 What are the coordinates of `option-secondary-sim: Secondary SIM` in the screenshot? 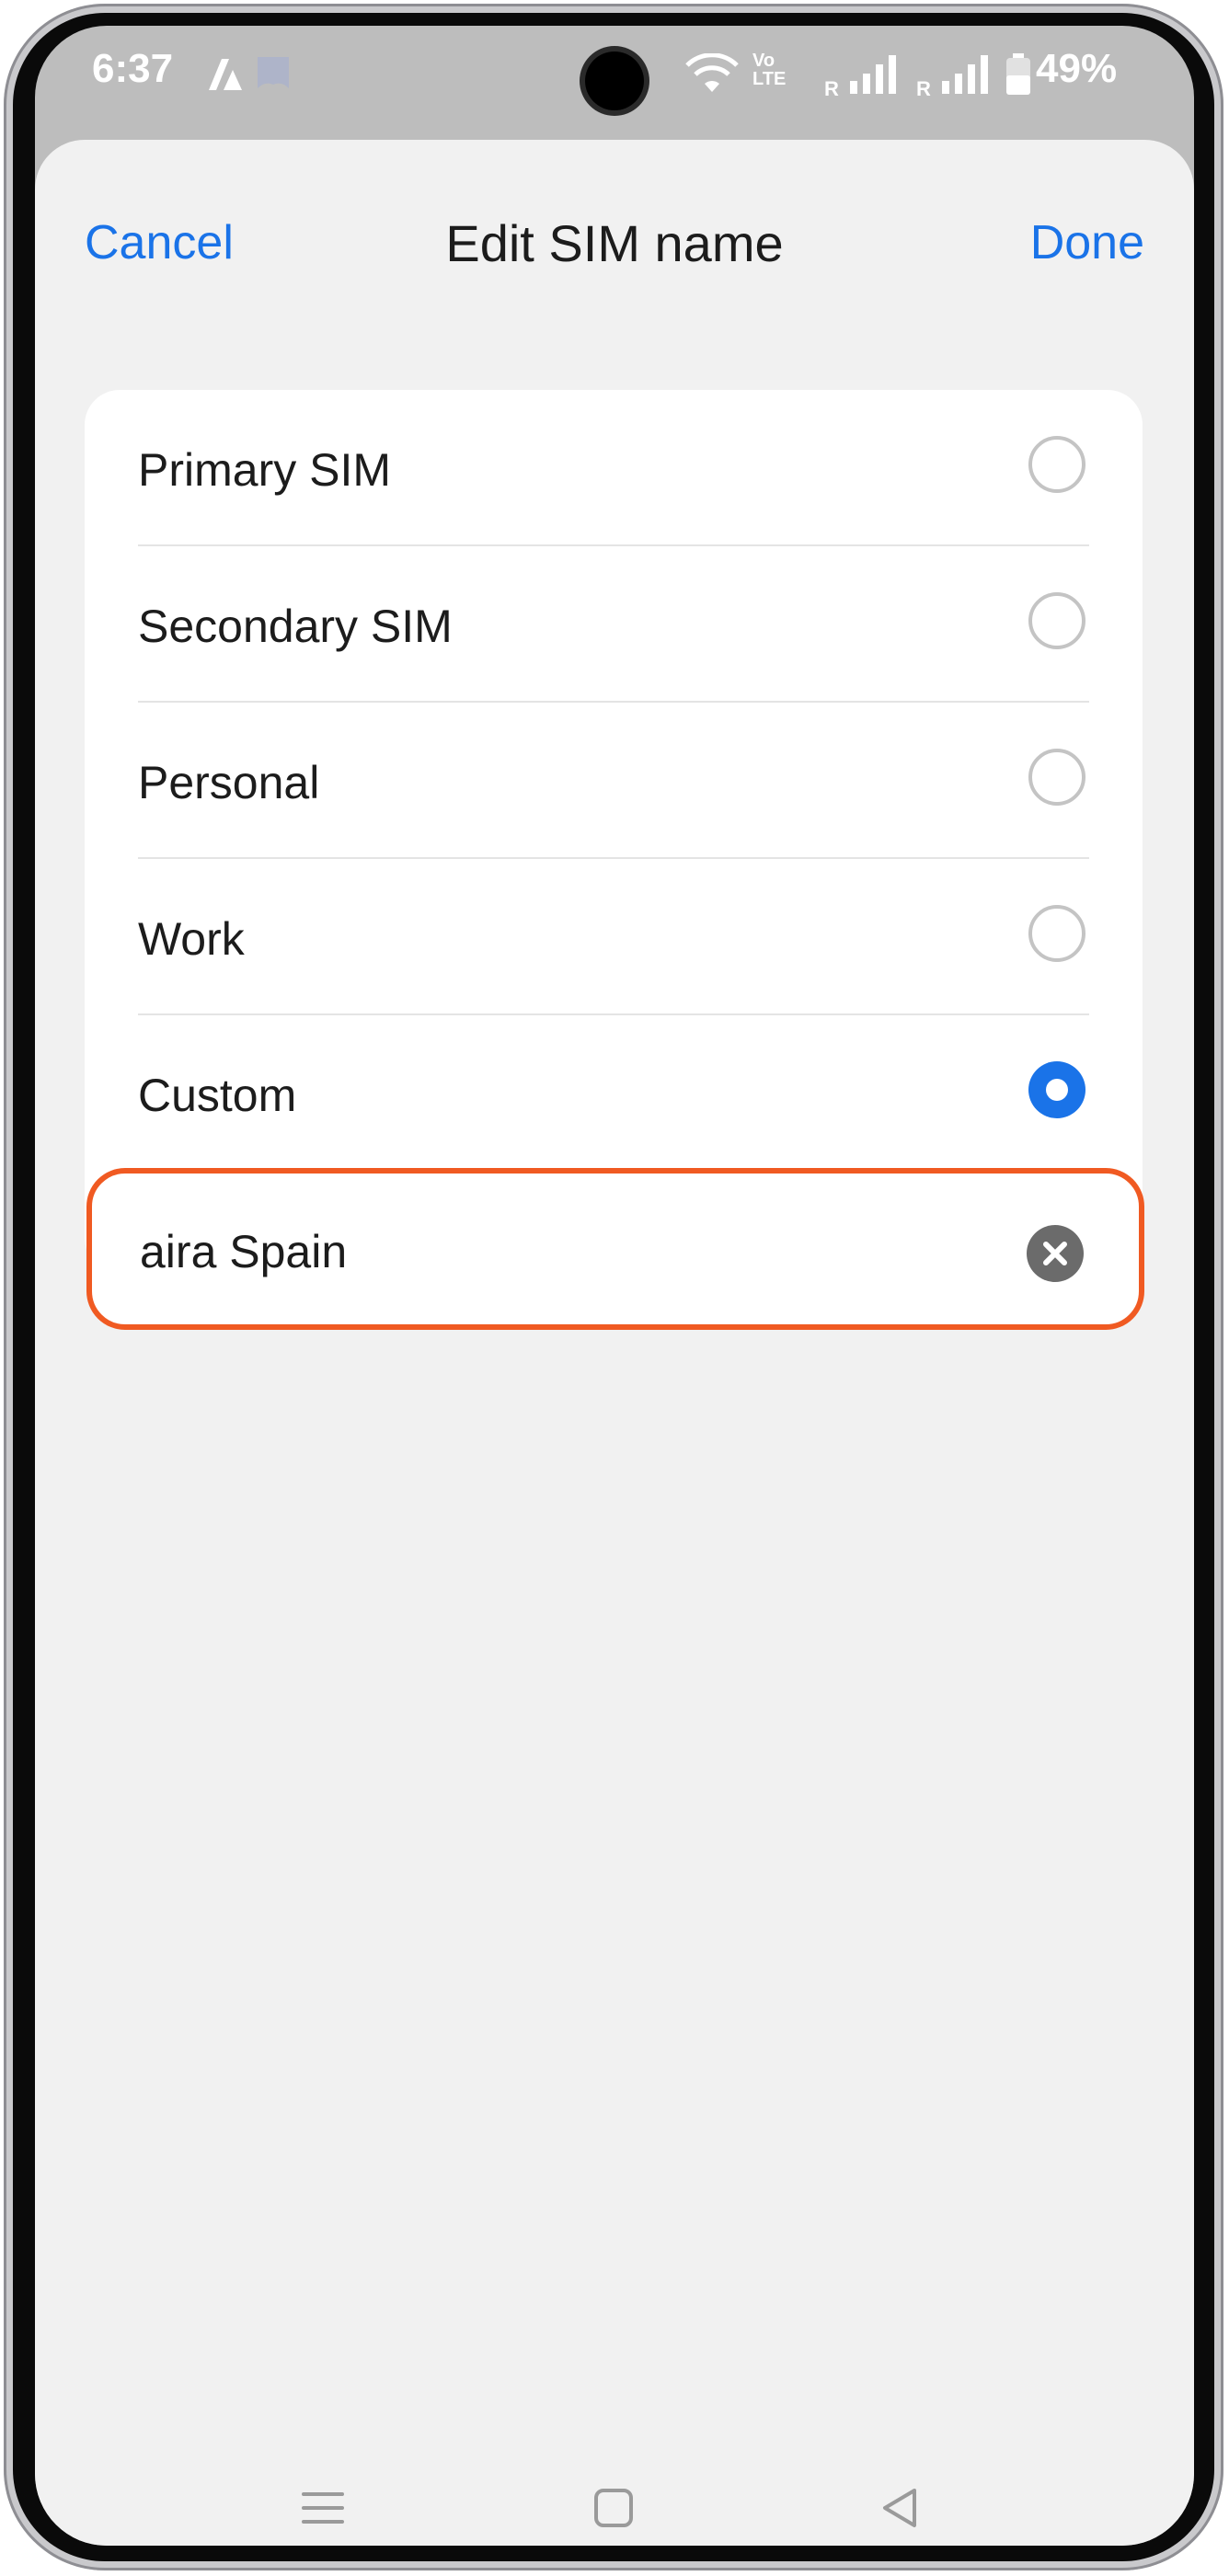 It's located at (614, 624).